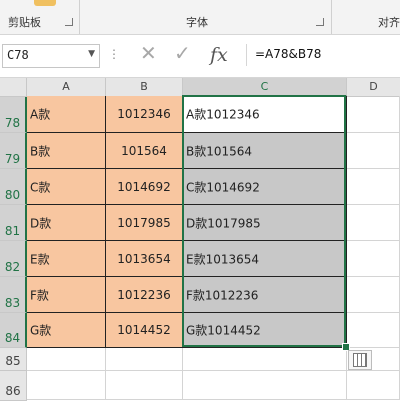 The width and height of the screenshot is (400, 401). Describe the element at coordinates (323, 55) in the screenshot. I see `formula-input: =A78&B78` at that location.